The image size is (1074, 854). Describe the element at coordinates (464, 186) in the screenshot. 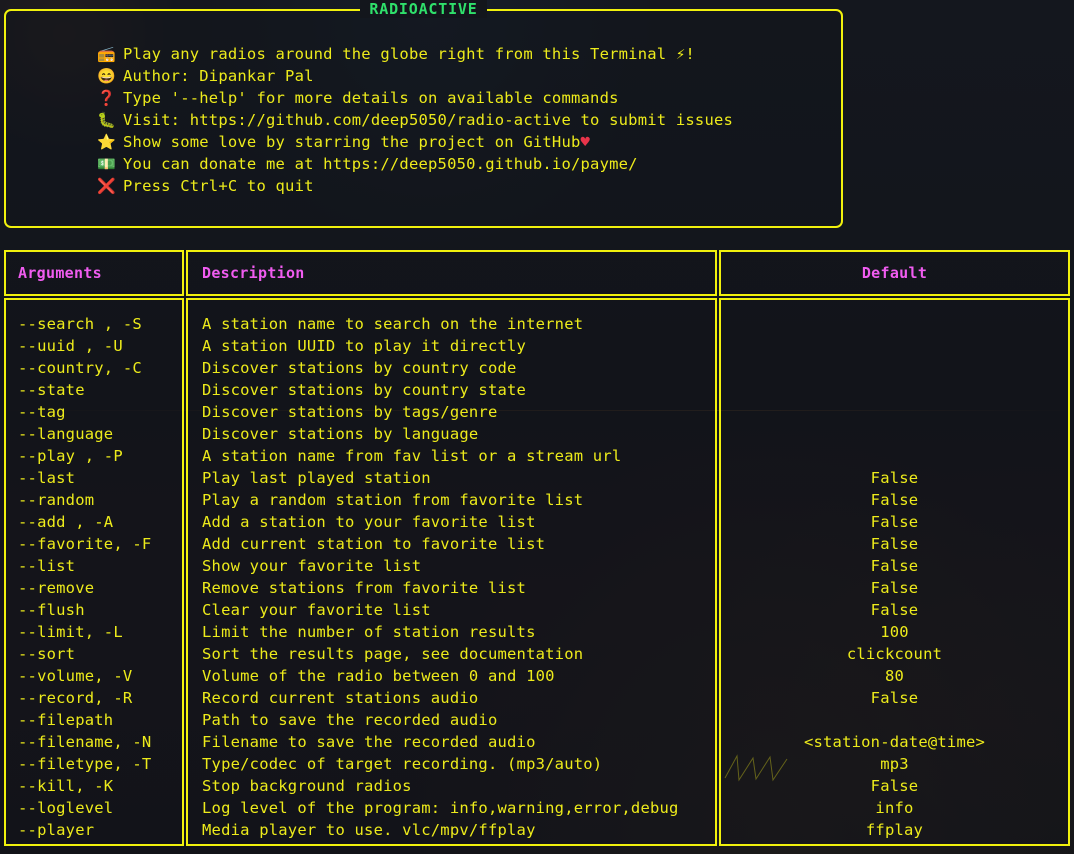

I see `info-line: ❌ Press Ctrl+C to quit` at that location.